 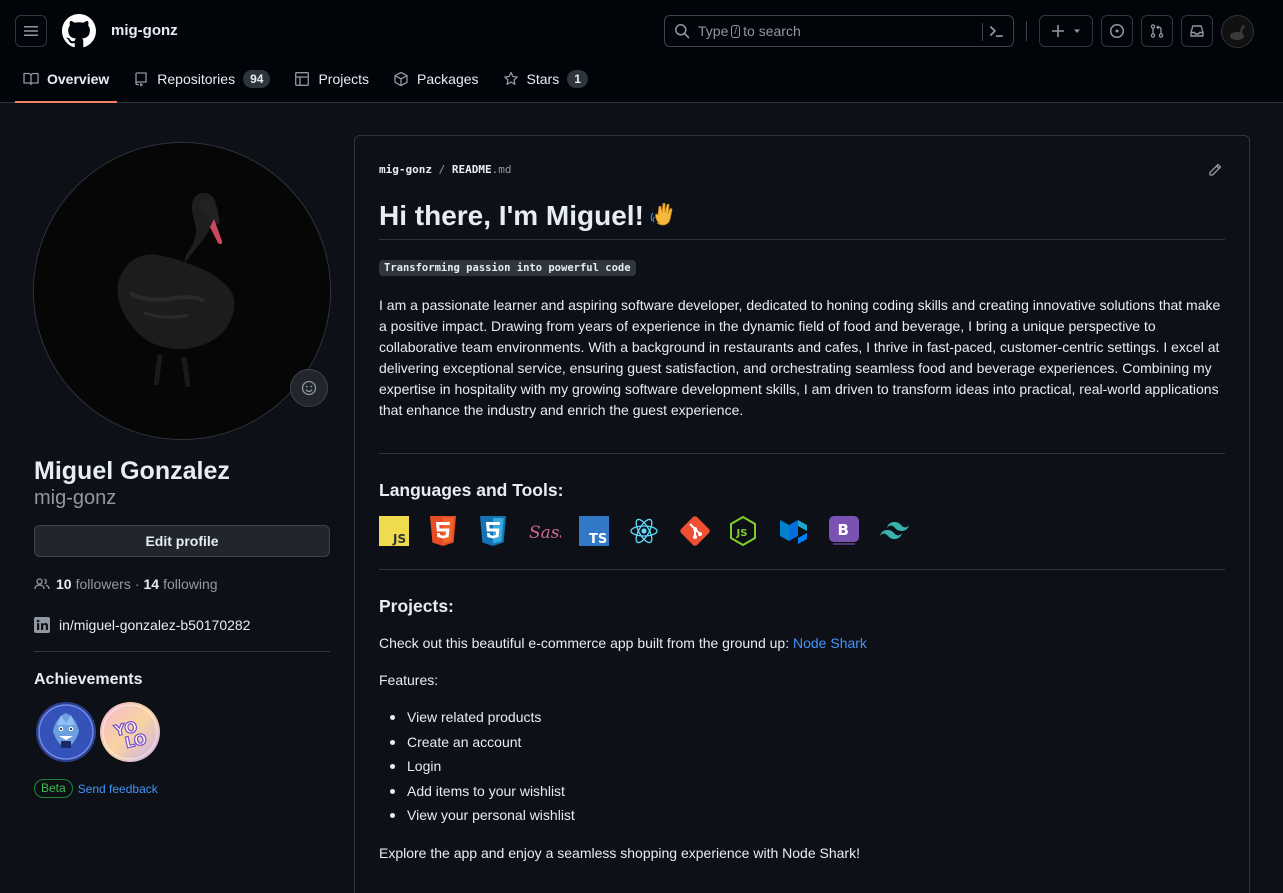 What do you see at coordinates (42, 584) in the screenshot?
I see `people-icon` at bounding box center [42, 584].